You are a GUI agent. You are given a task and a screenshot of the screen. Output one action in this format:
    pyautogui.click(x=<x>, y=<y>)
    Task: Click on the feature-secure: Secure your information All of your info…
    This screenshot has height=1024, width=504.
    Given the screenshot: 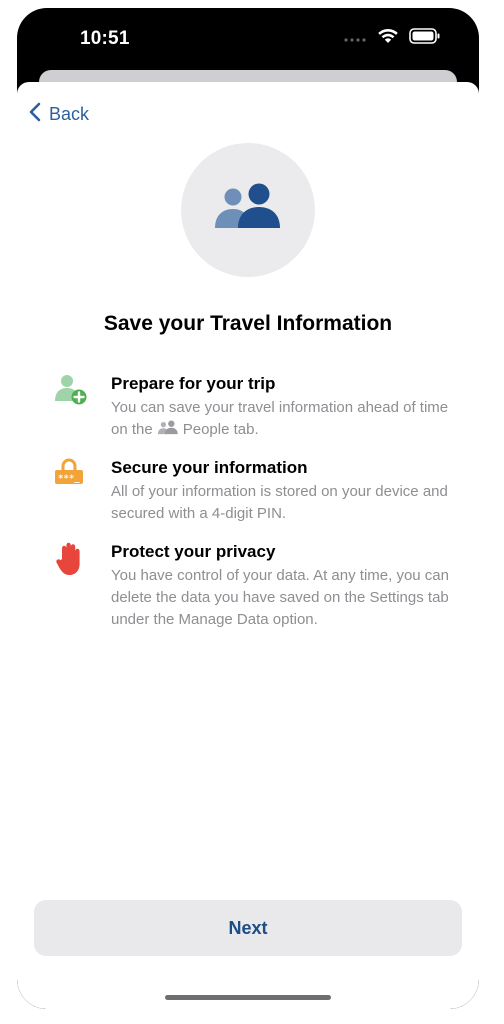 What is the action you would take?
    pyautogui.click(x=283, y=491)
    